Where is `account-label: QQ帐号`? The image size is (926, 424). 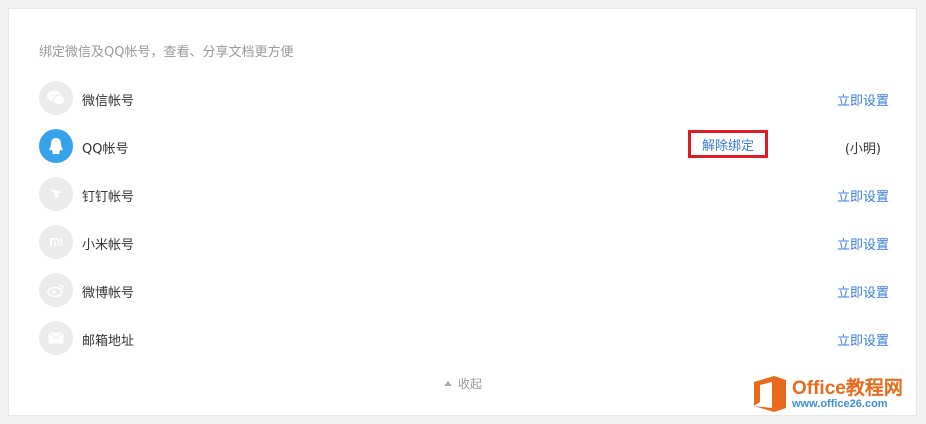
account-label: QQ帐号 is located at coordinates (105, 149).